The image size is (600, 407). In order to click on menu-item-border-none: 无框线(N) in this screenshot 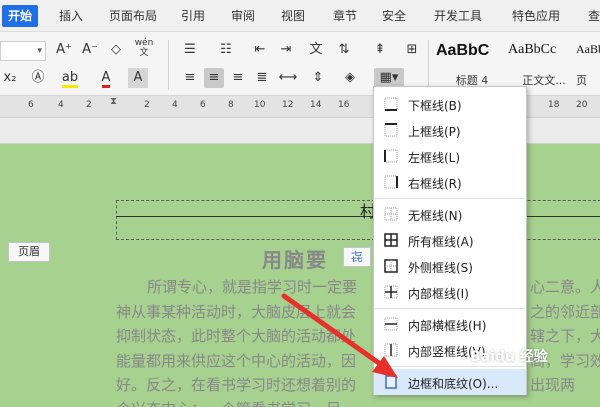, I will do `click(450, 214)`.